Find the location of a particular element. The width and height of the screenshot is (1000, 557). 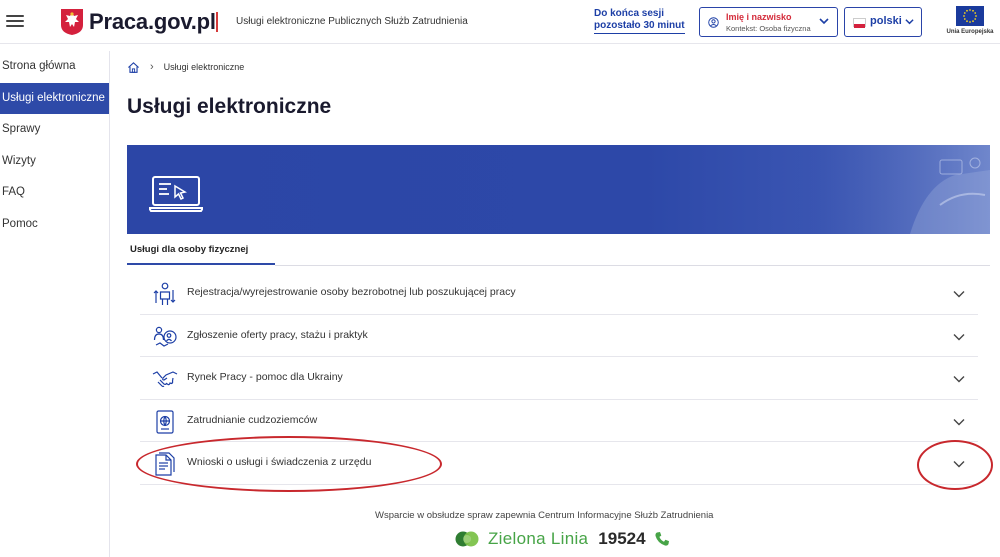

accordion-item-ukraine: Rynek Pracy - pomoc dla Ukrainy is located at coordinates (559, 378).